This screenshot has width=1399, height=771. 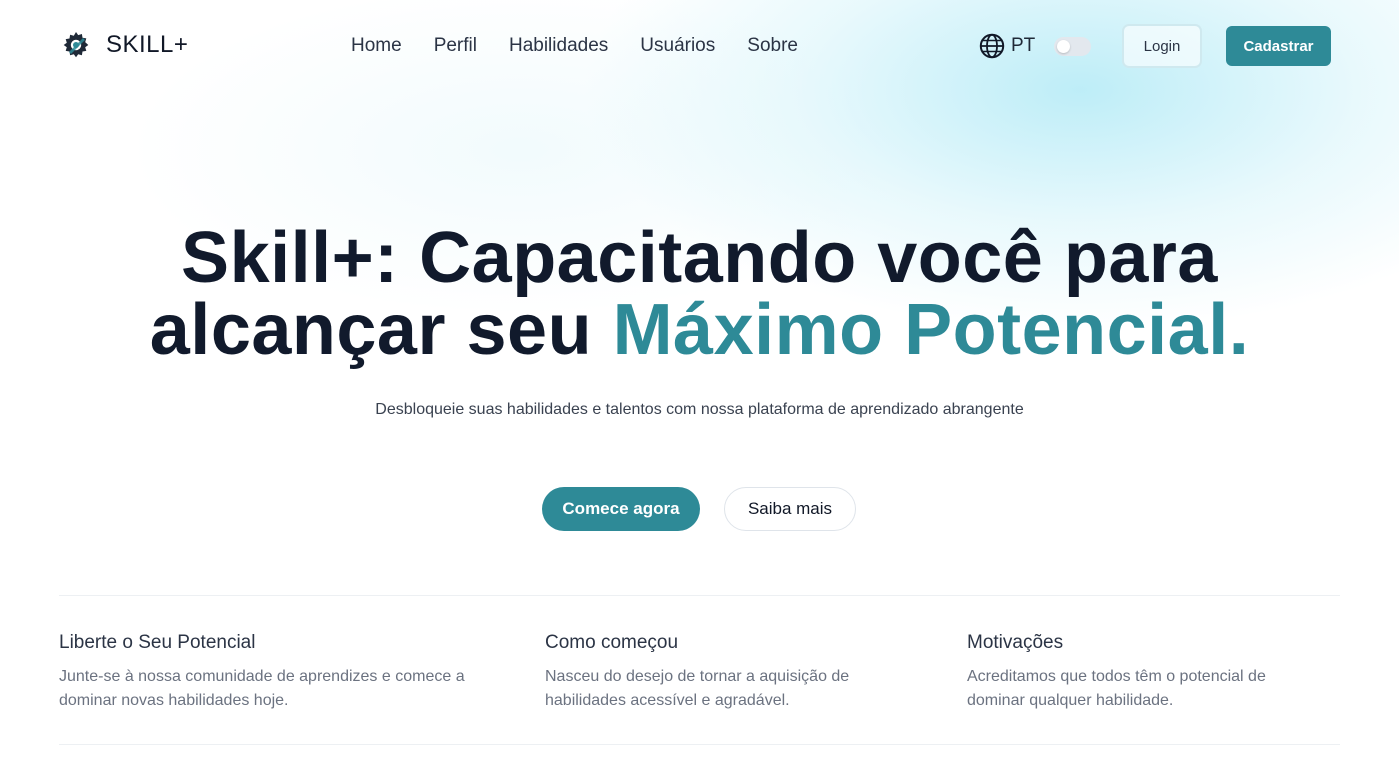 What do you see at coordinates (147, 44) in the screenshot?
I see `brand-name: SKILL+` at bounding box center [147, 44].